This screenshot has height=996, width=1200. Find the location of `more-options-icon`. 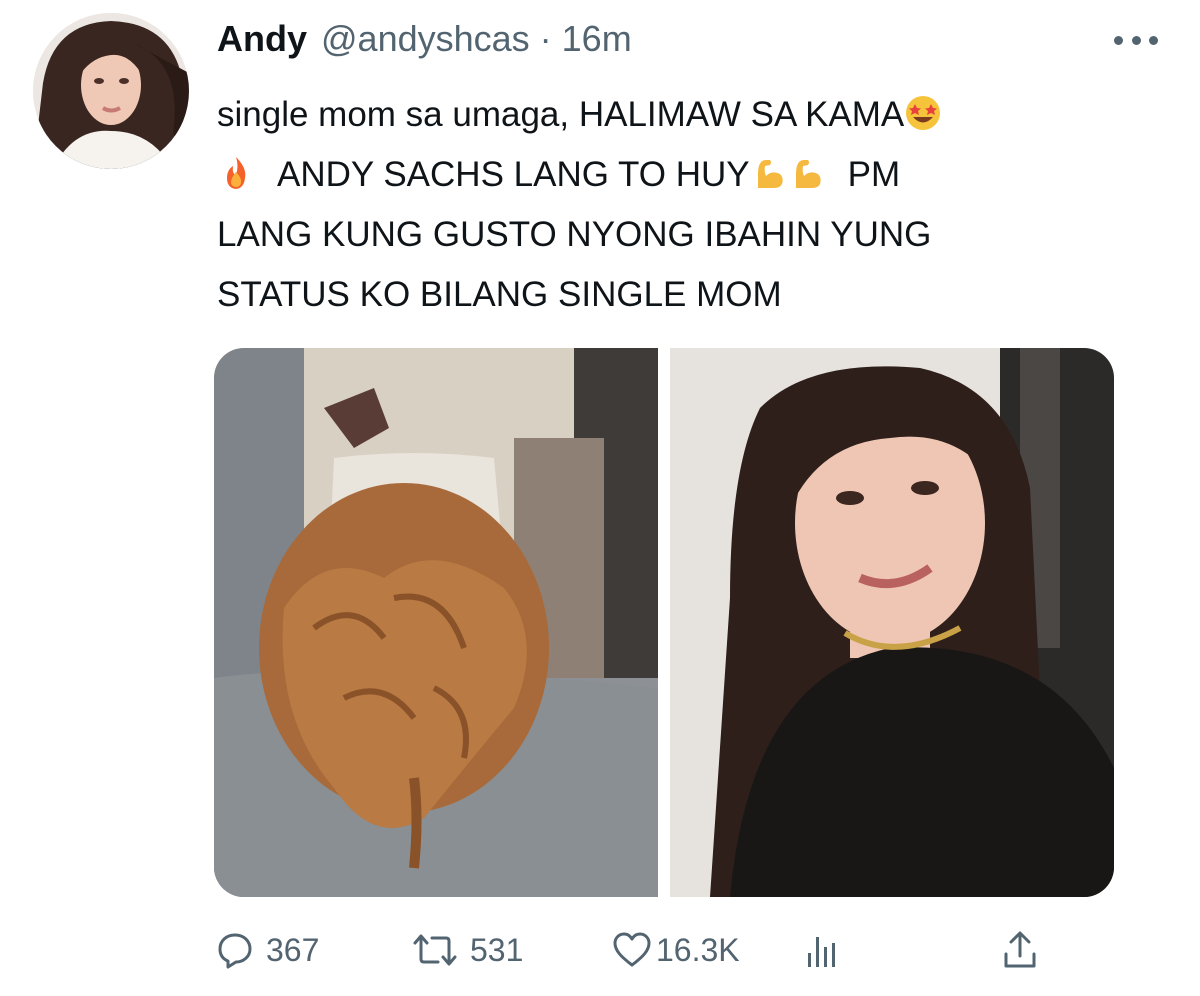

more-options-icon is located at coordinates (1136, 40).